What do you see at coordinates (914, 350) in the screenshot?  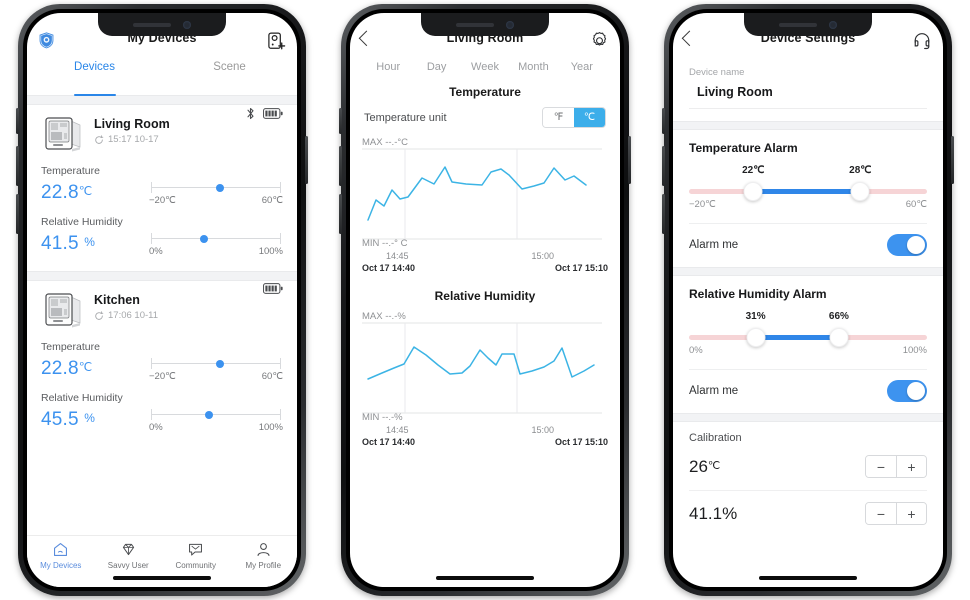 I see `slider-range-max: 100%` at bounding box center [914, 350].